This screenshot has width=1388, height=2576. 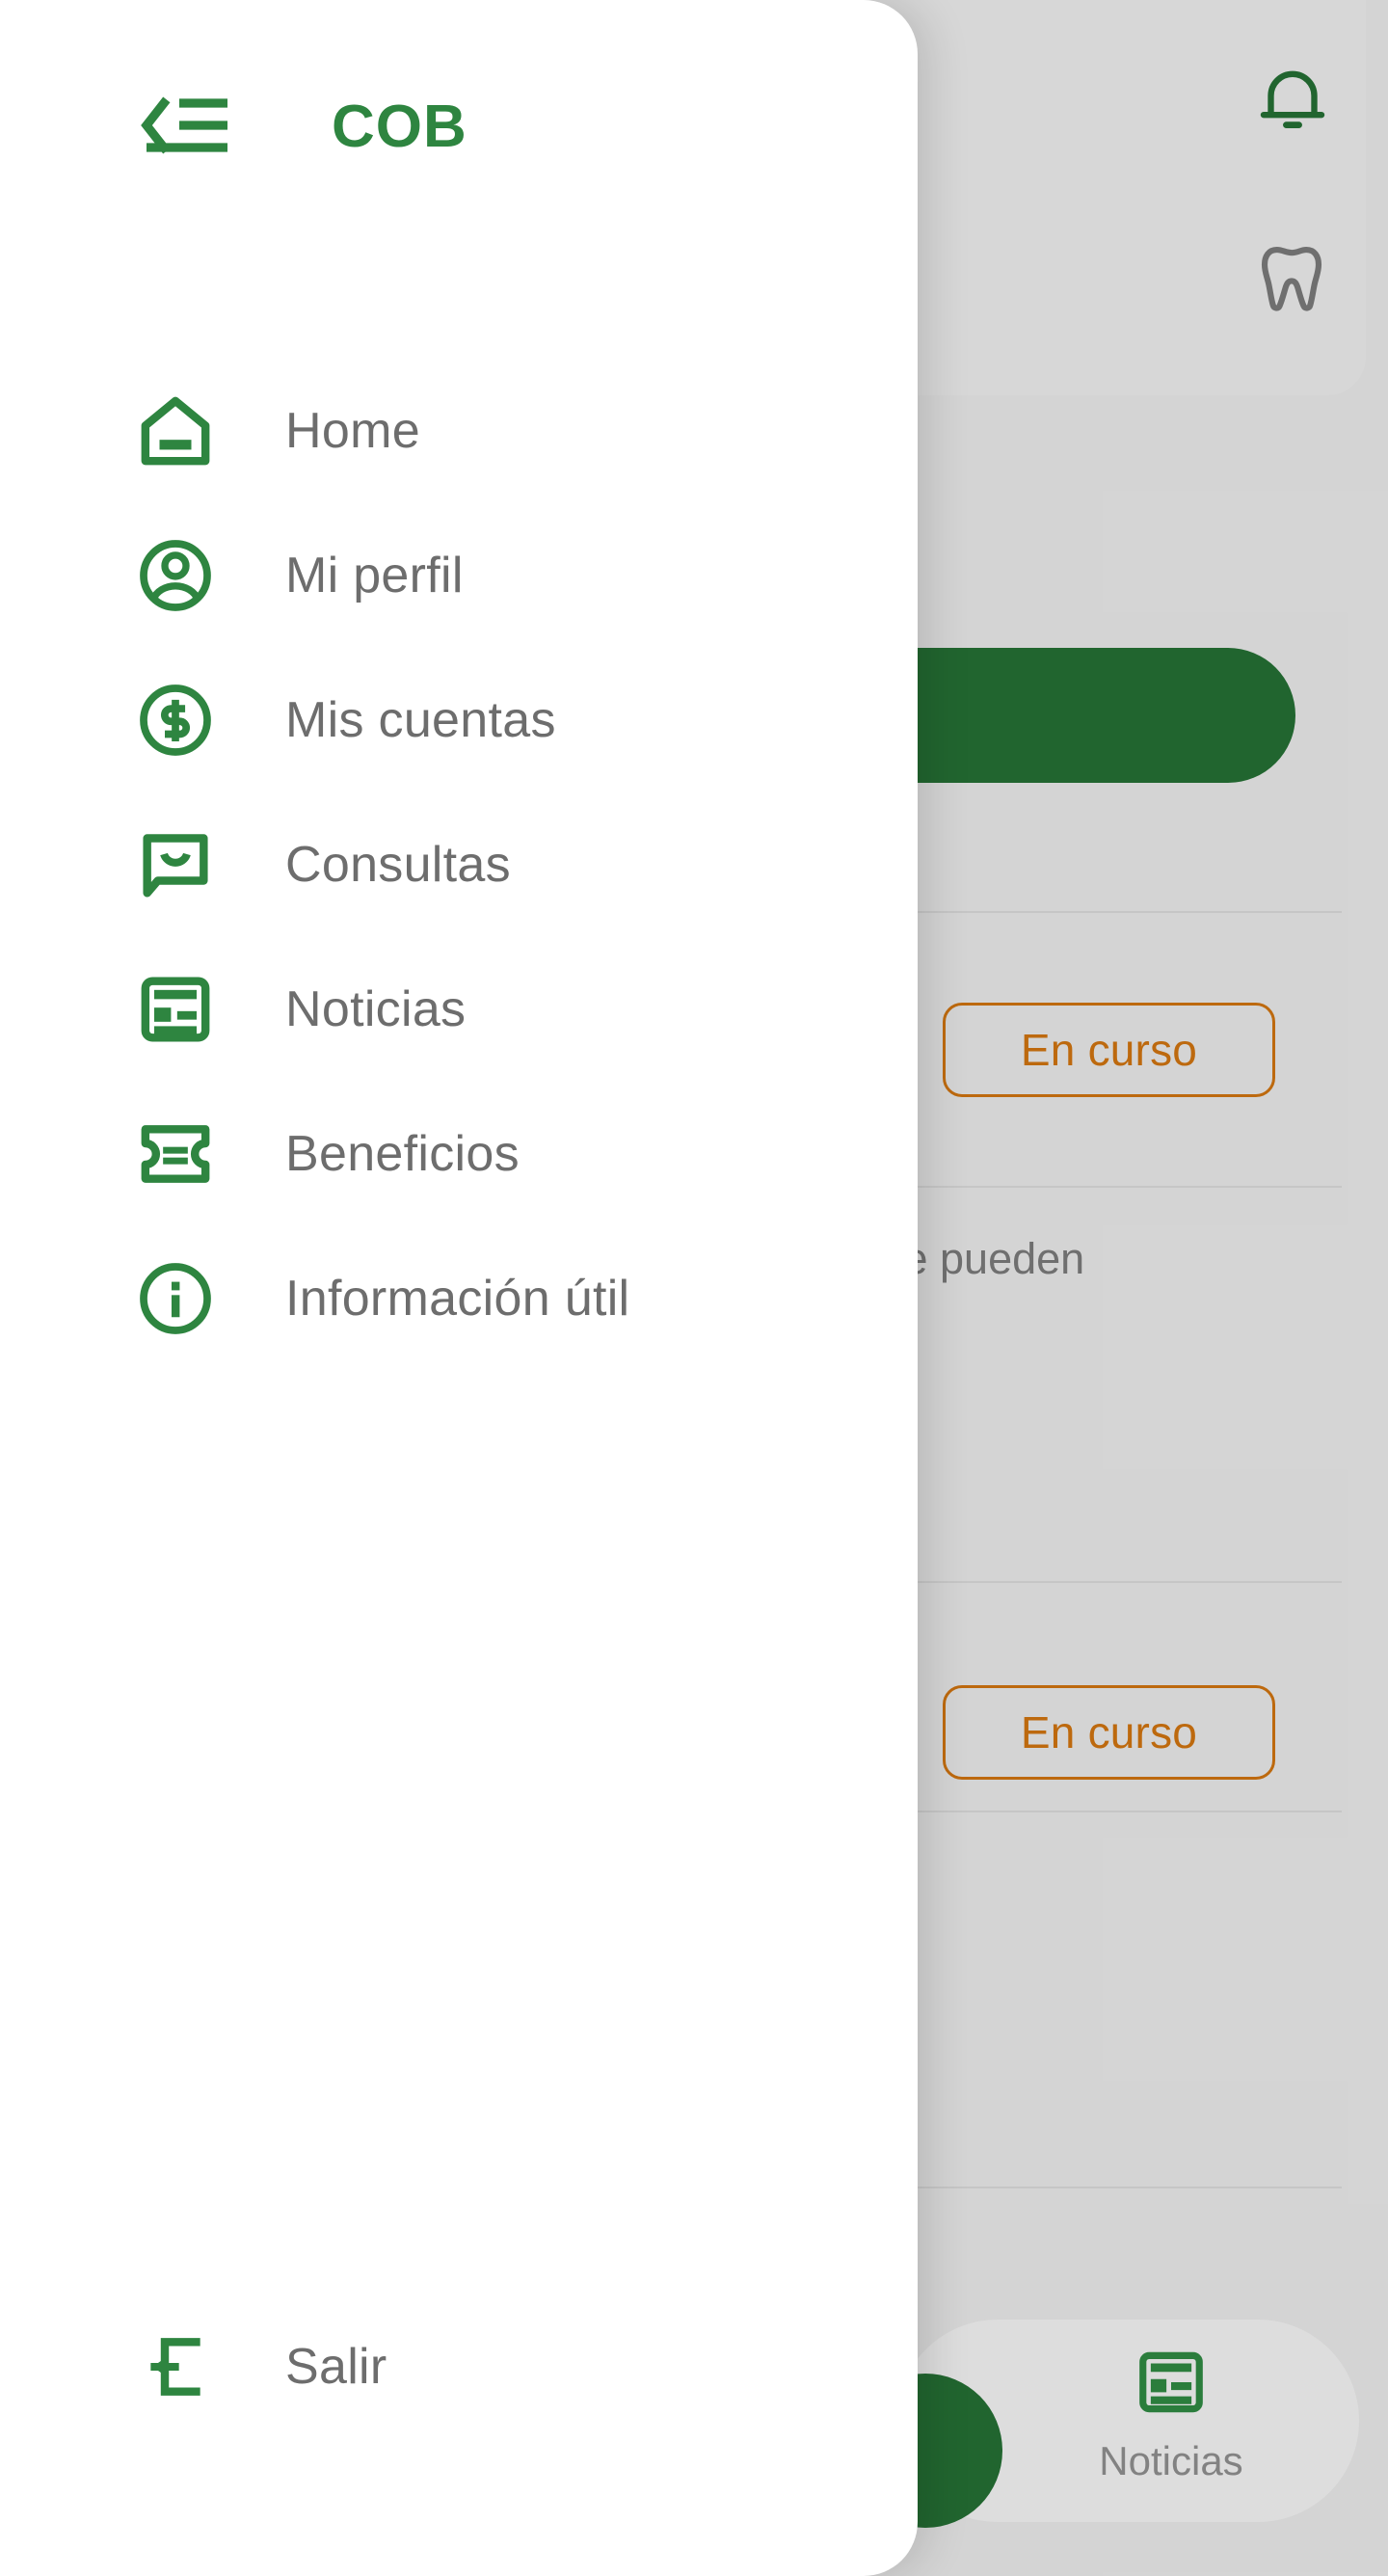 I want to click on drawer-item-beneficios: Beneficios, so click(x=459, y=1154).